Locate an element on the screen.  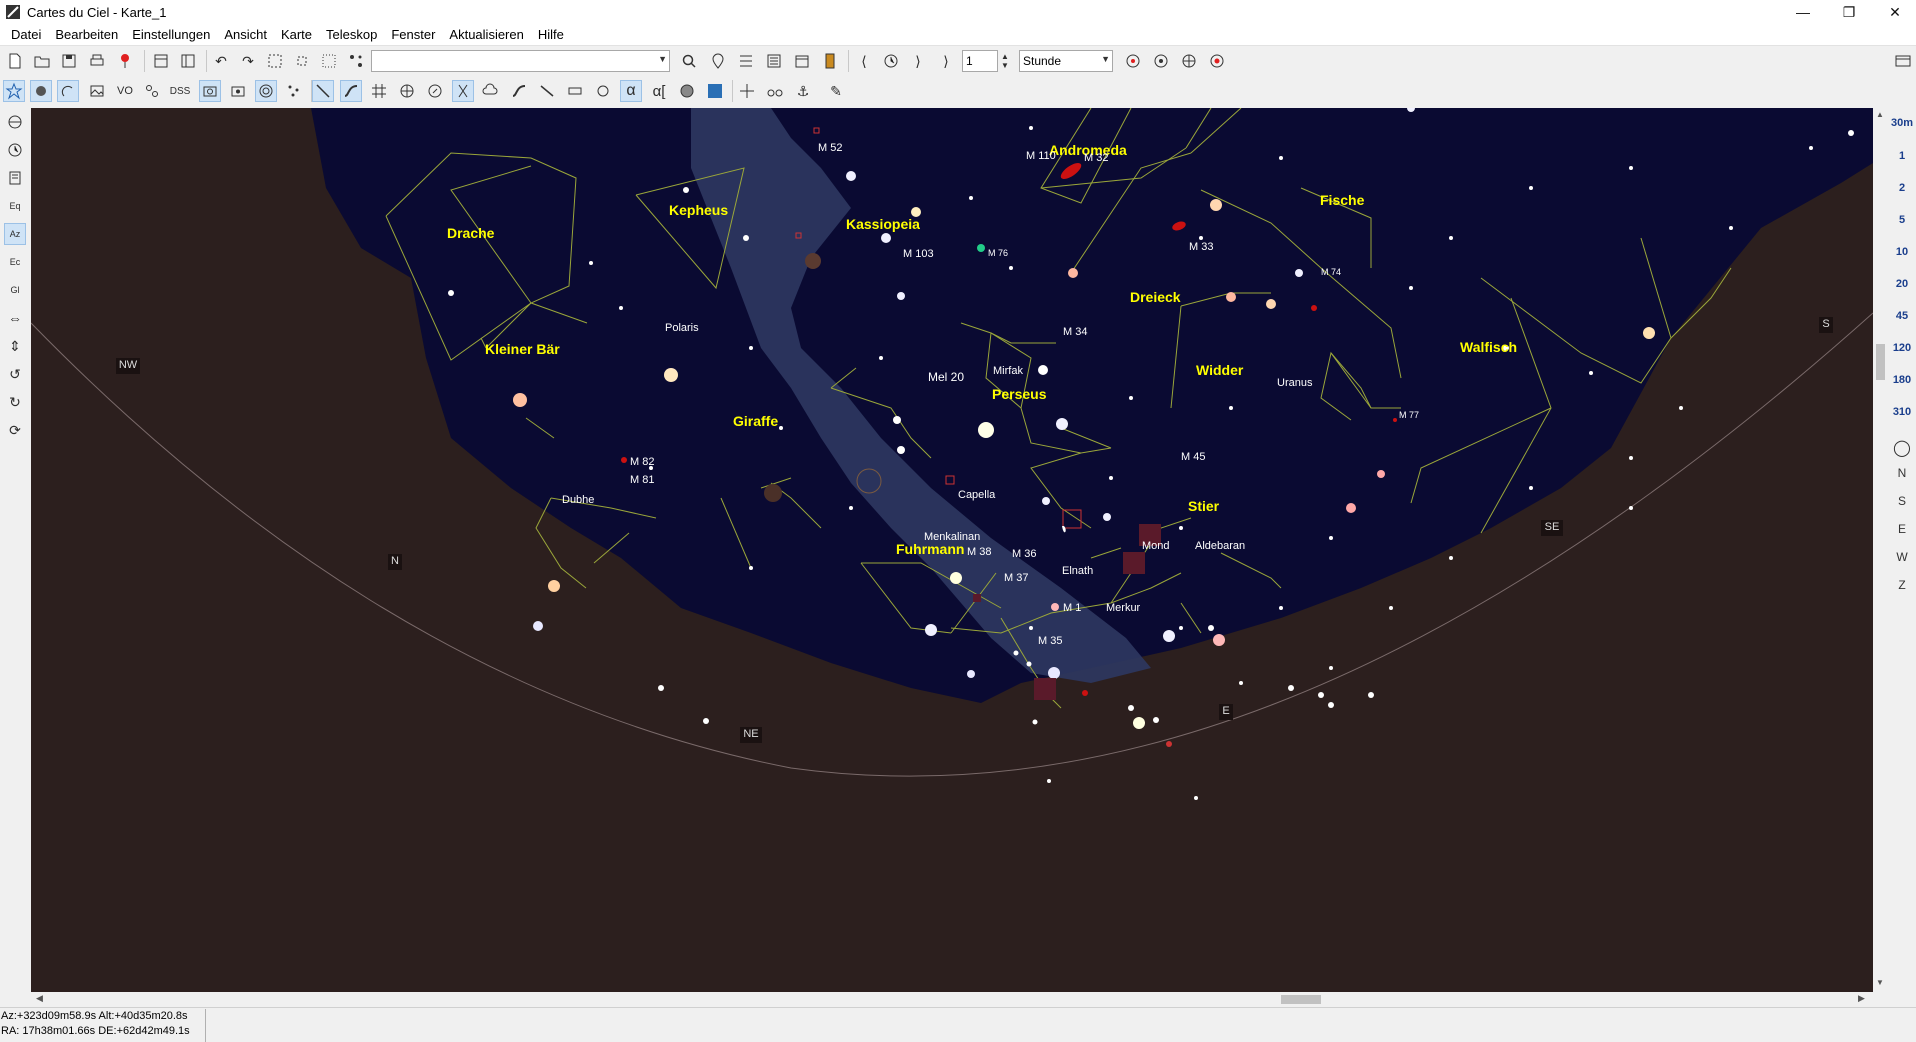
redo-icon: ↷ is located at coordinates (248, 61).